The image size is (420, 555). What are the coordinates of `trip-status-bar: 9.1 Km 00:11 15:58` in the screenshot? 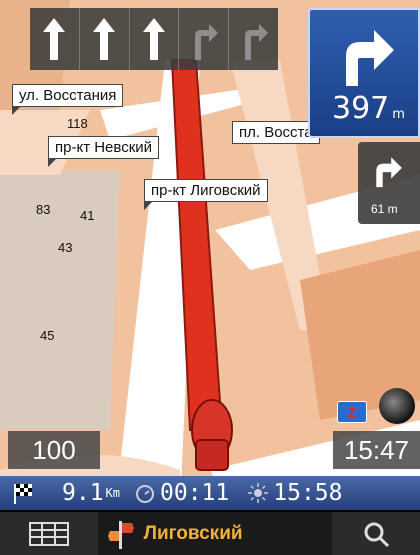 It's located at (210, 493).